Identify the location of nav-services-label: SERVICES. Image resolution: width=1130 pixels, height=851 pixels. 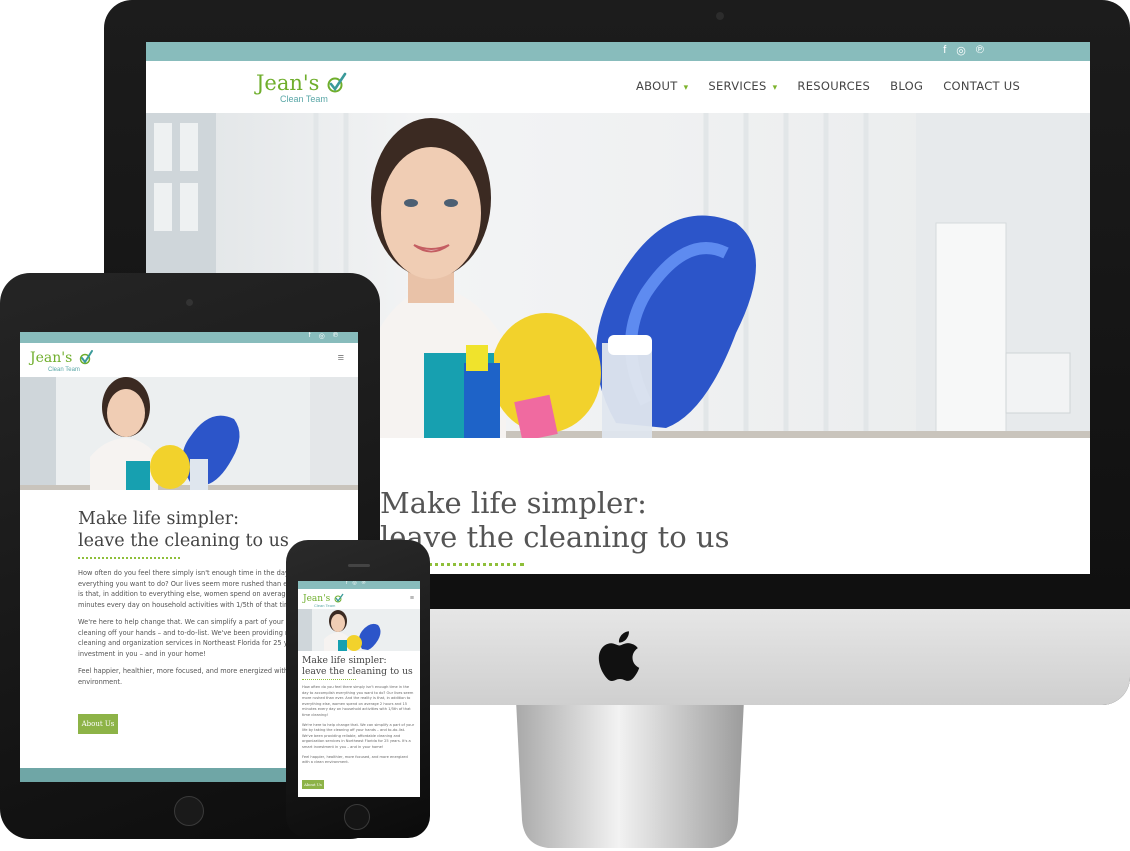
(737, 86).